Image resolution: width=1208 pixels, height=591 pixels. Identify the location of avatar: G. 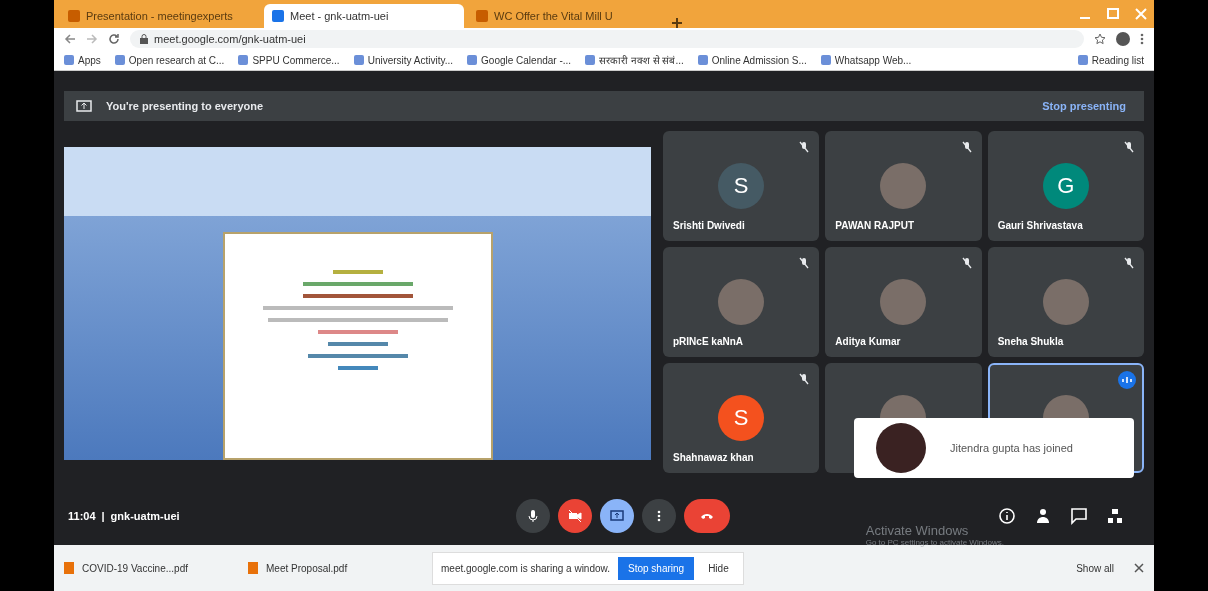
(1065, 186).